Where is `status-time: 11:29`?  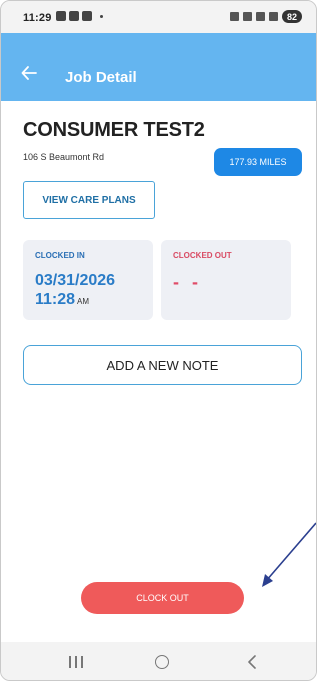 status-time: 11:29 is located at coordinates (37, 18).